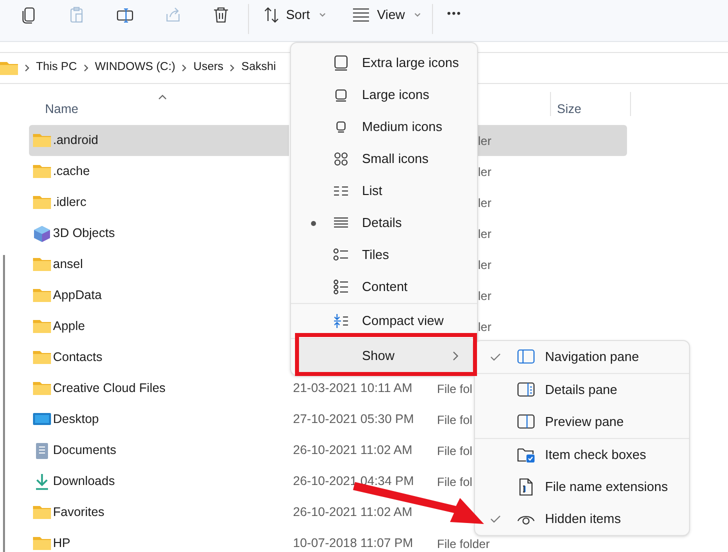 This screenshot has width=728, height=552. I want to click on content-icon, so click(341, 287).